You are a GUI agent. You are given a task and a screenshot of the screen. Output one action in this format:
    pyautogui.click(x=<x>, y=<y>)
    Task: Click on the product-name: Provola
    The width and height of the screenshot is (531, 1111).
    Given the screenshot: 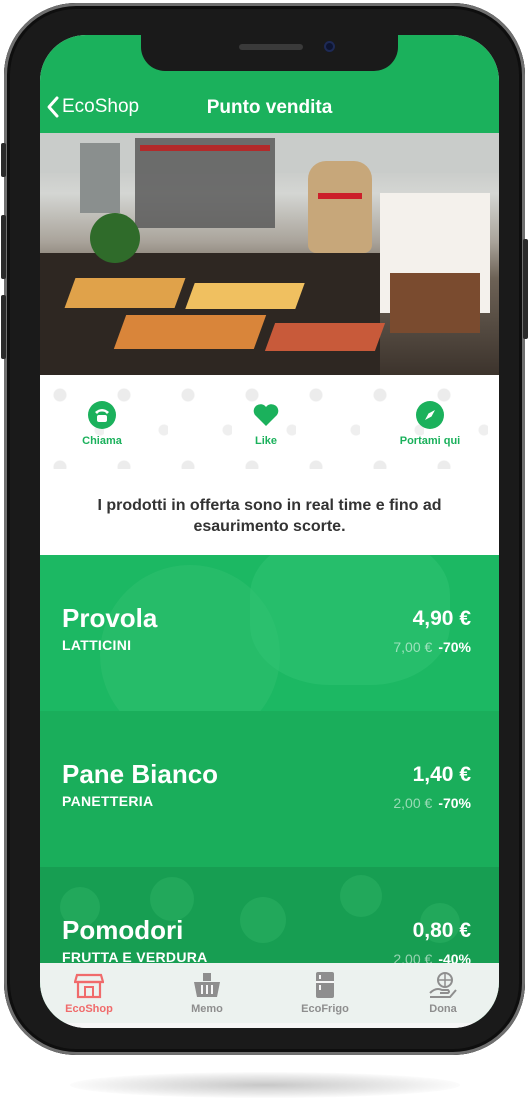 What is the action you would take?
    pyautogui.click(x=110, y=618)
    